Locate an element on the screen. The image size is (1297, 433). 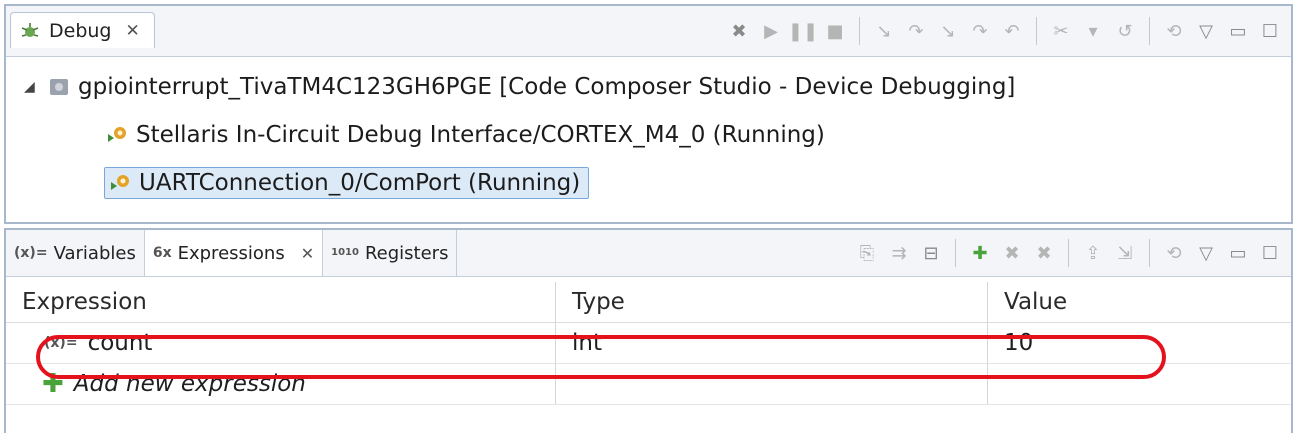
tab-debug-label: Debug is located at coordinates (80, 30).